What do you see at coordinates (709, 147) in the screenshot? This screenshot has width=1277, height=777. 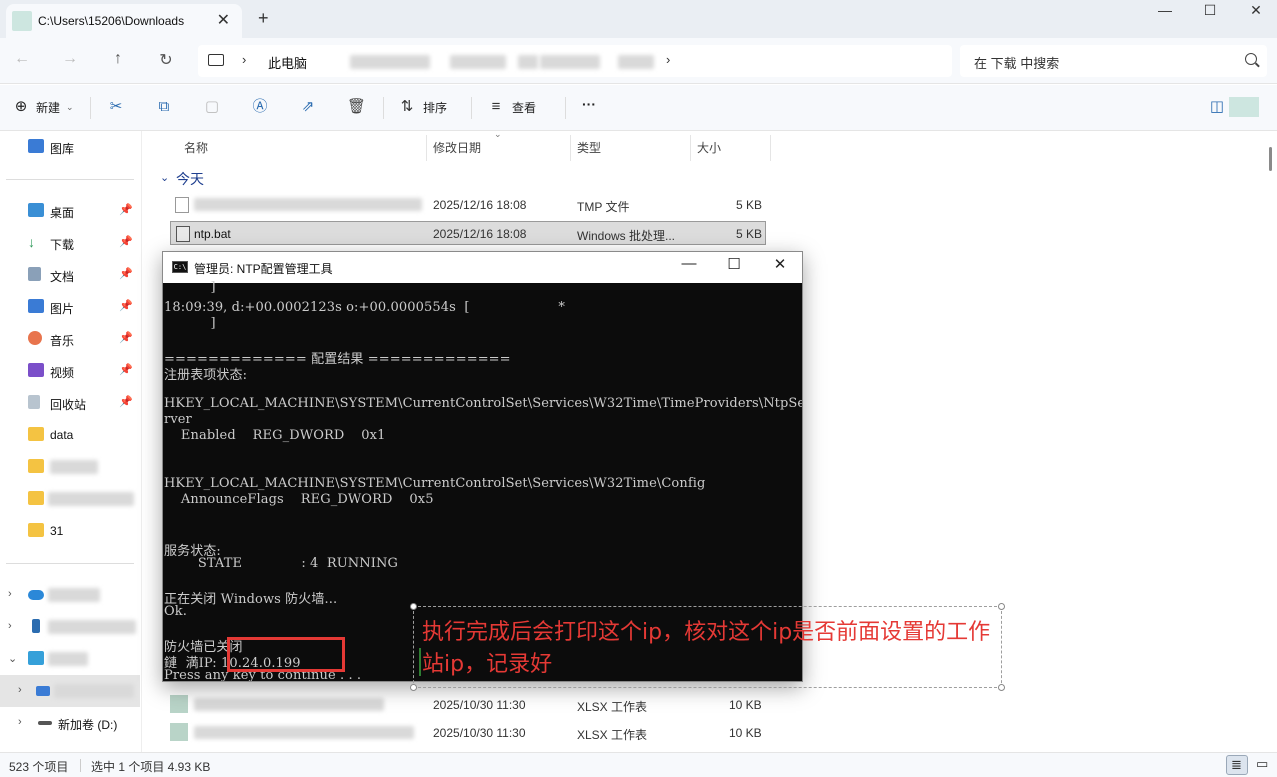 I see `column-header-size: 大小` at bounding box center [709, 147].